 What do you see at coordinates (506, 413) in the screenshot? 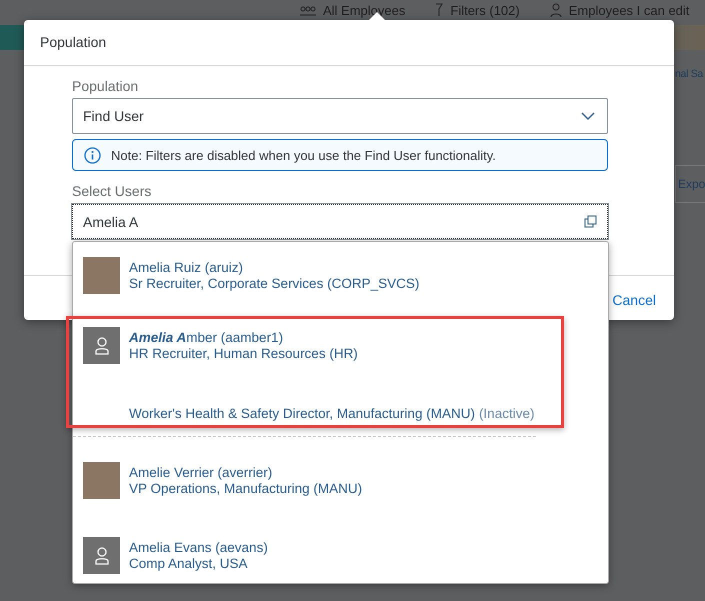
I see `status-label: (Inactive)` at bounding box center [506, 413].